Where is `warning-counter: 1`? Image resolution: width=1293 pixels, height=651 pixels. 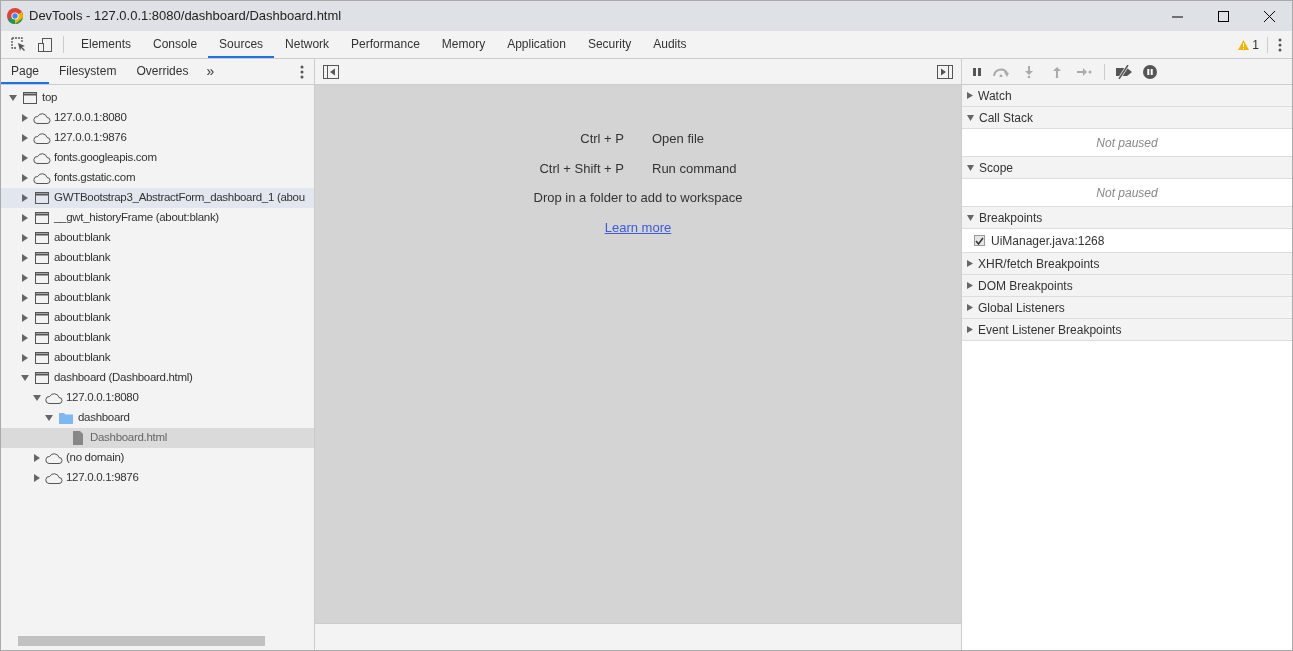
warning-counter: 1 is located at coordinates (1253, 44).